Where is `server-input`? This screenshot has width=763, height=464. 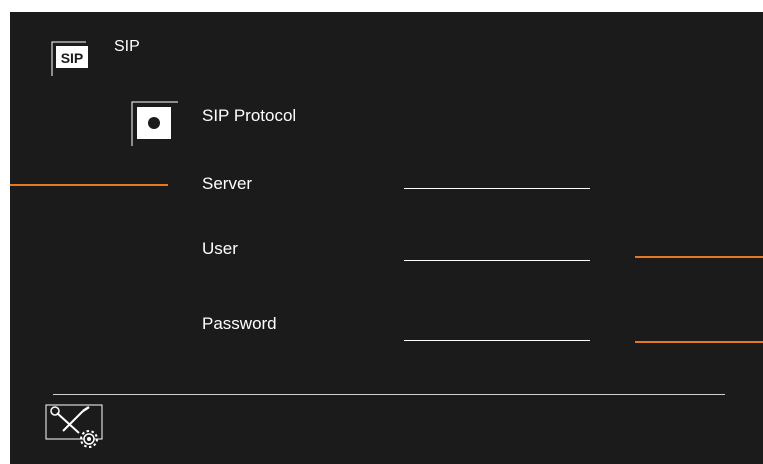
server-input is located at coordinates (497, 179).